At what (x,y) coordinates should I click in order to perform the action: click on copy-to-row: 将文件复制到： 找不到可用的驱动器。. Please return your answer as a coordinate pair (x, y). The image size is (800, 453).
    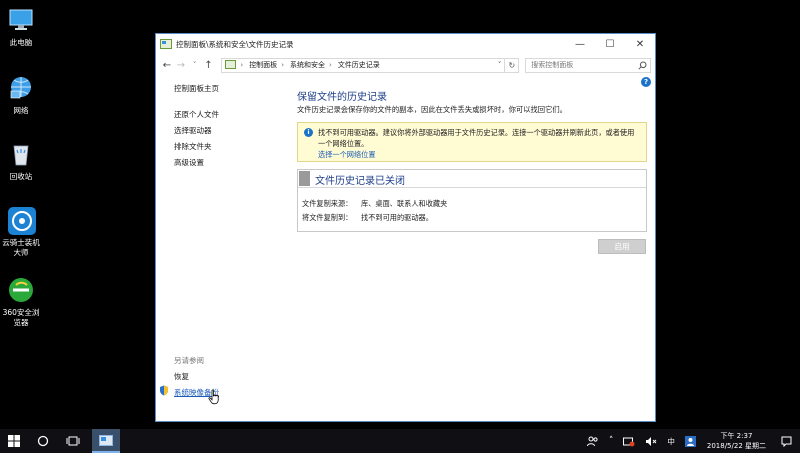
    Looking at the image, I should click on (367, 218).